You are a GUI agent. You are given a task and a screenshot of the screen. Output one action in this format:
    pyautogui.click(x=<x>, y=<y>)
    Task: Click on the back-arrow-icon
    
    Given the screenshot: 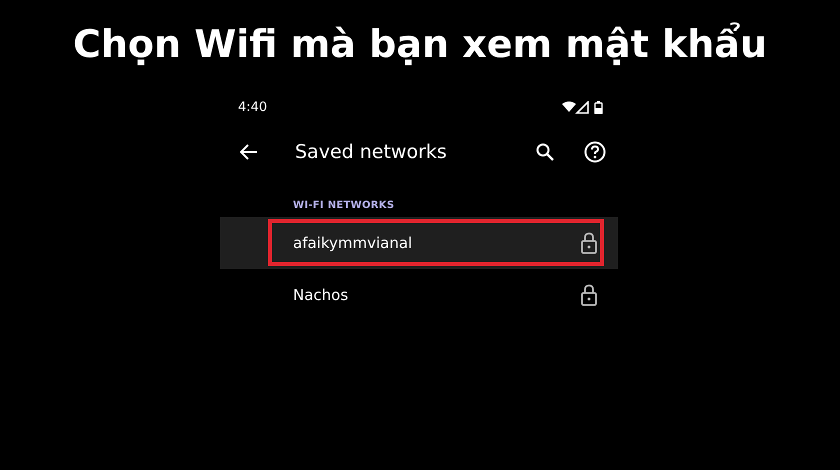 What is the action you would take?
    pyautogui.click(x=249, y=152)
    